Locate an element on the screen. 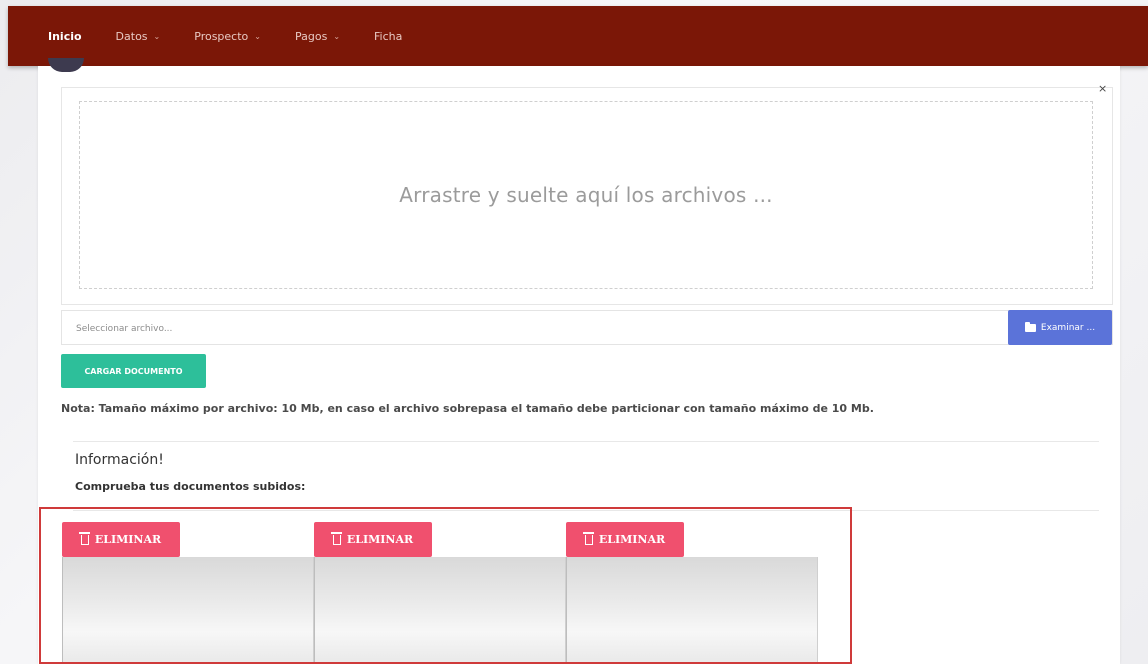 The width and height of the screenshot is (1148, 664). nav-item-label: Inicio is located at coordinates (65, 36).